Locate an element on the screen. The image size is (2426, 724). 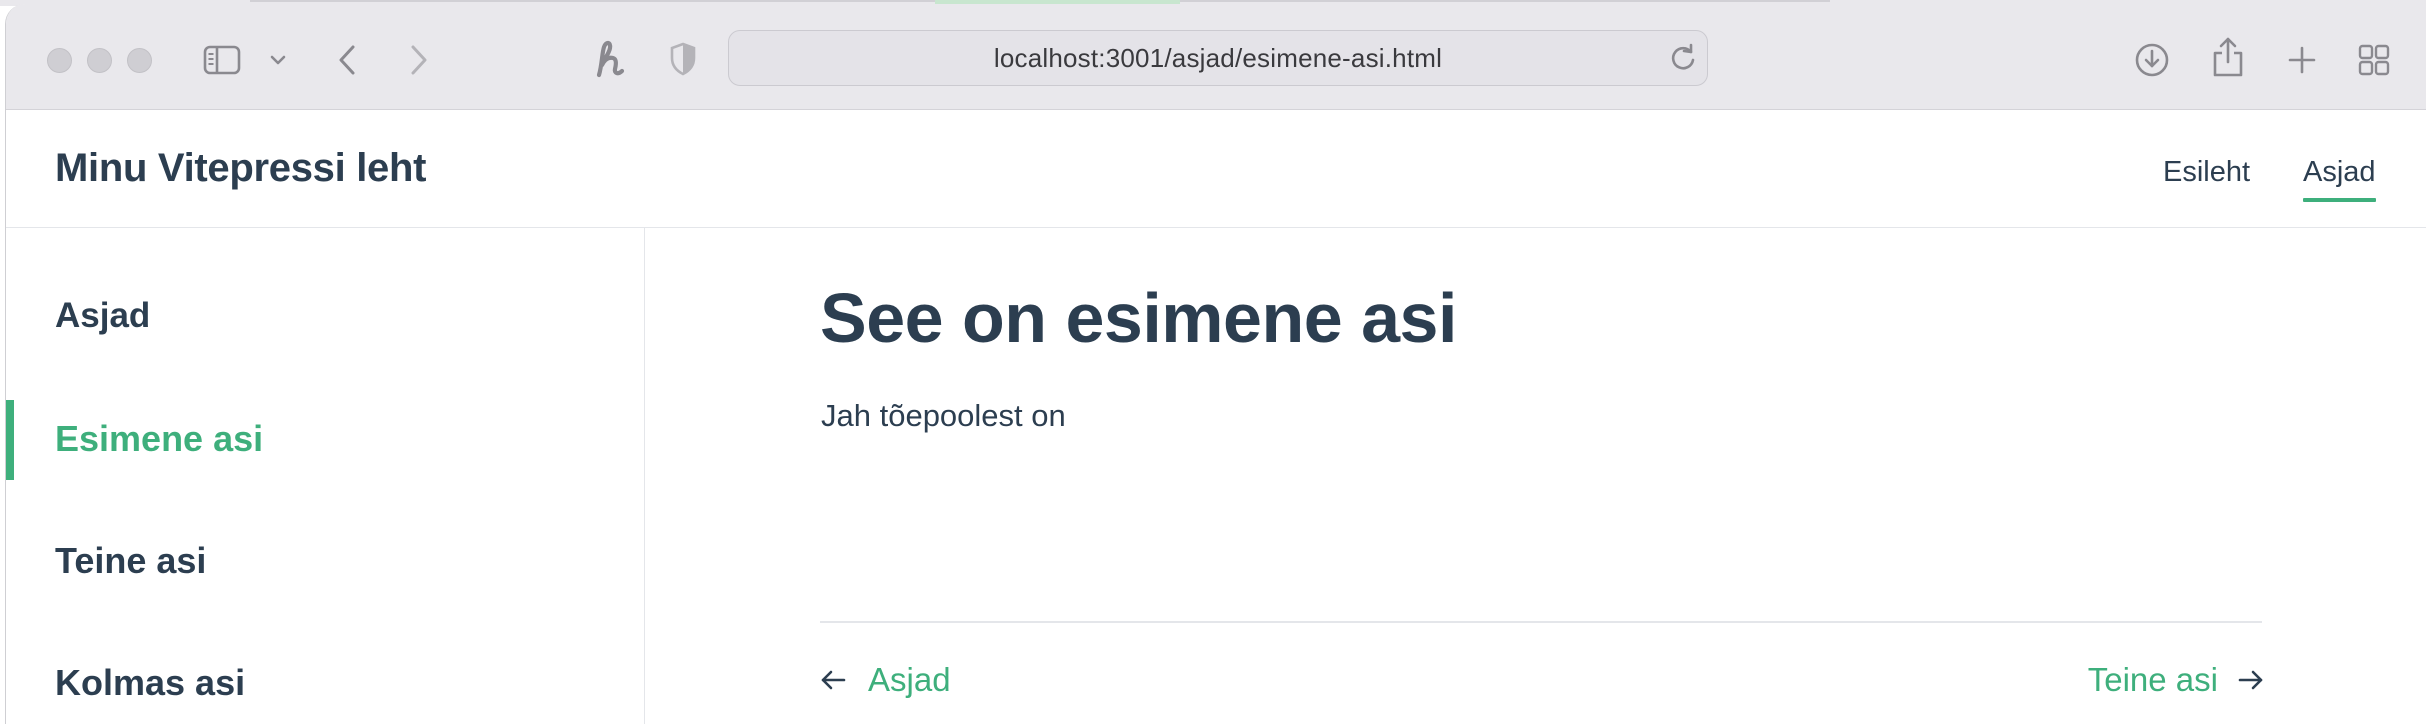
sidebar-item-esimene-asi: Esimene asi is located at coordinates (159, 439).